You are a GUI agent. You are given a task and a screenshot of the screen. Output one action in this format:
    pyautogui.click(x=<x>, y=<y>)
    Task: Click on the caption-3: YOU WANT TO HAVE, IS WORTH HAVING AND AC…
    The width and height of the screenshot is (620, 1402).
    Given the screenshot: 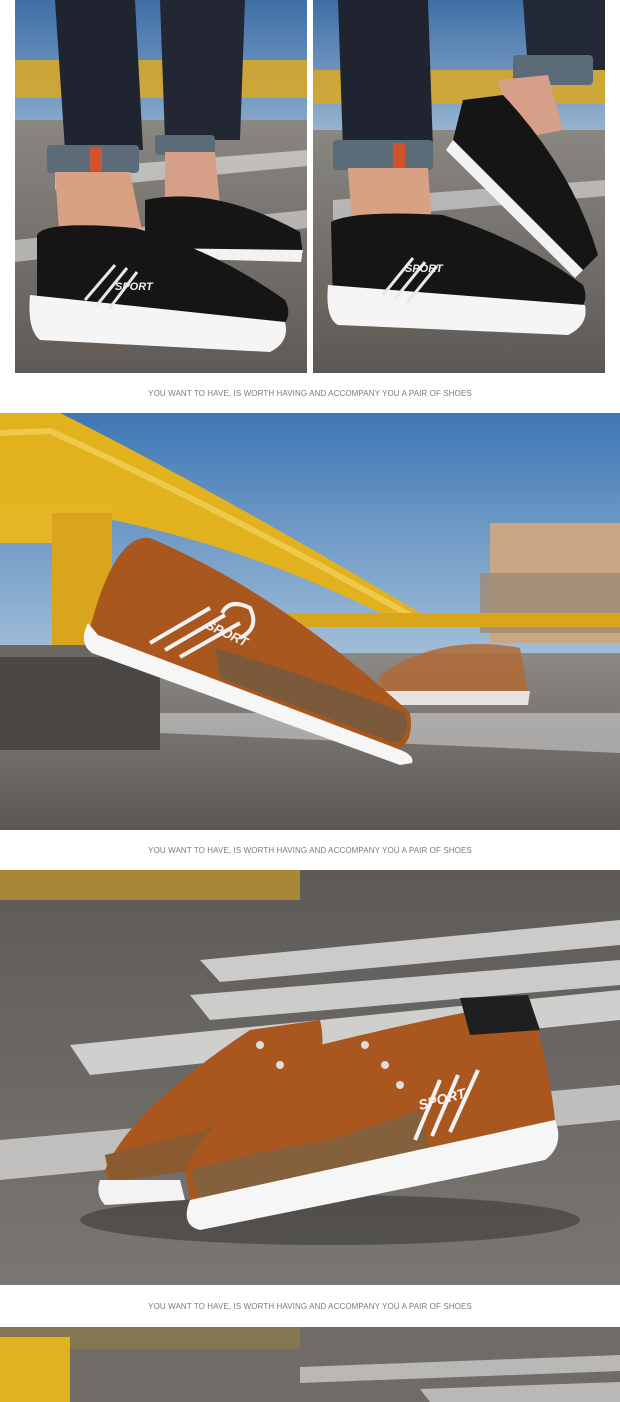 What is the action you would take?
    pyautogui.click(x=310, y=1306)
    